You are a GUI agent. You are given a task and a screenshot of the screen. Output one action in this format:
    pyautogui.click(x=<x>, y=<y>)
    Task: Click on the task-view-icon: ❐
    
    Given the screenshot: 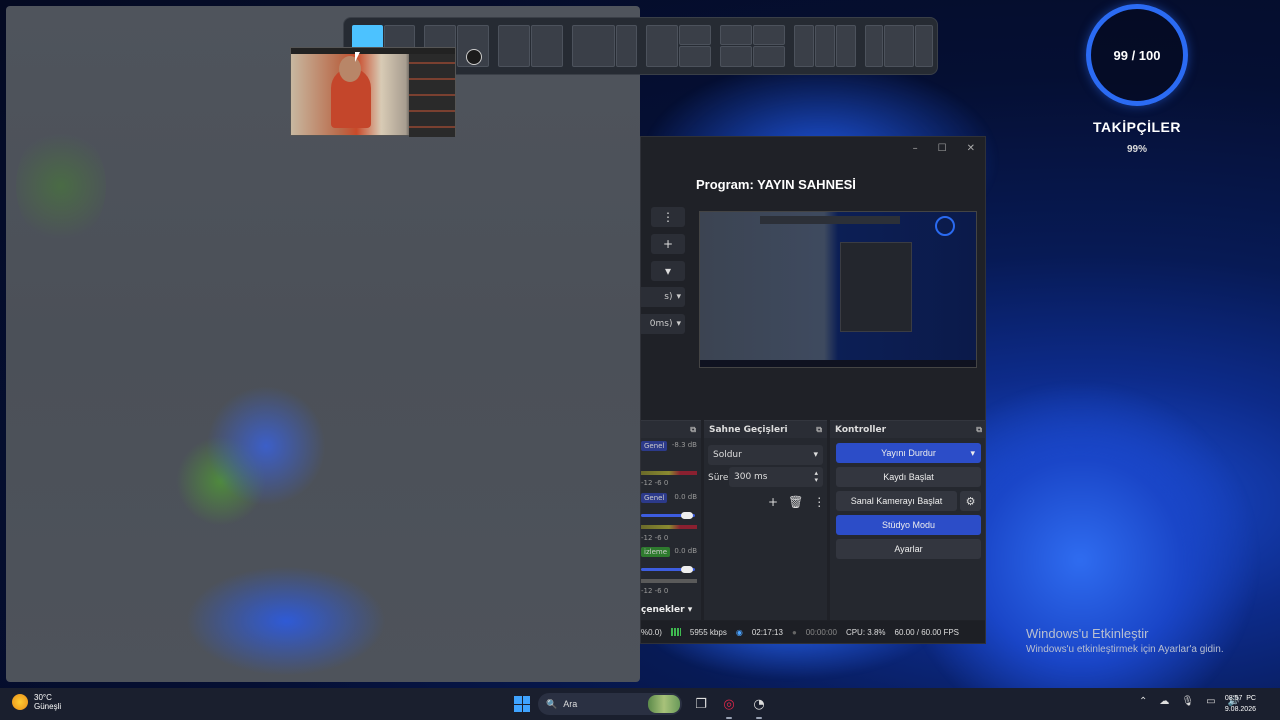 What is the action you would take?
    pyautogui.click(x=701, y=704)
    